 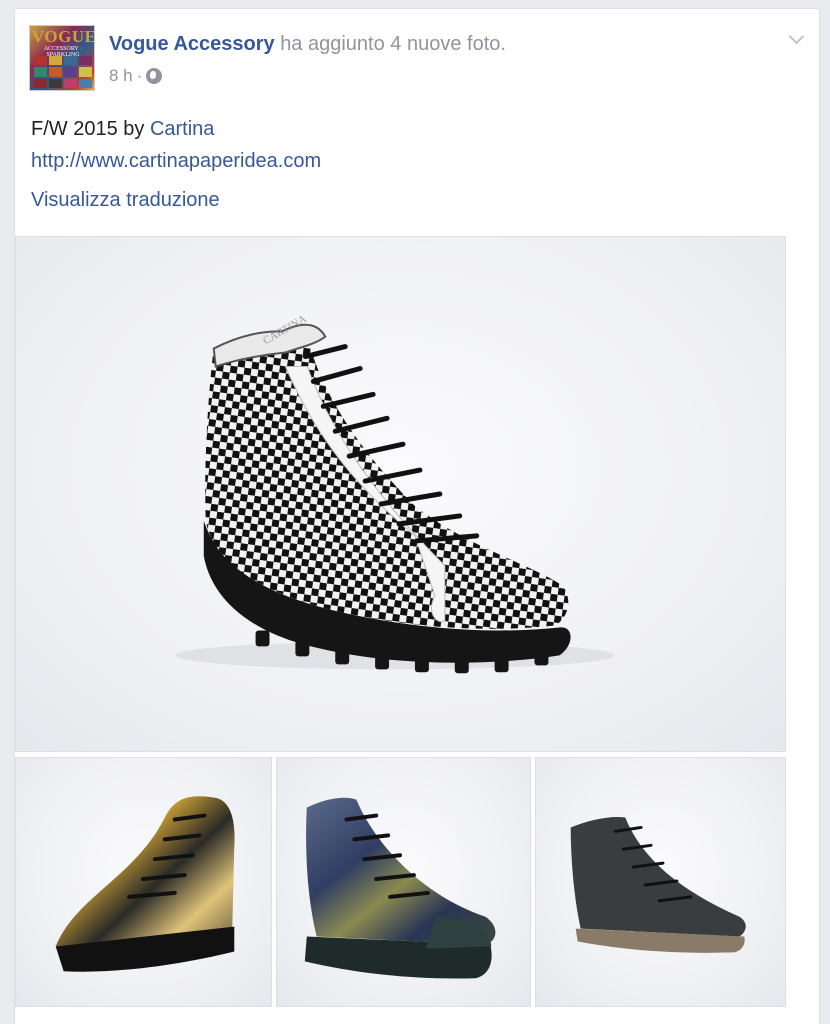 I want to click on page-avatar: VOGUE ACCESSORY · SPARKLING, so click(x=62, y=58).